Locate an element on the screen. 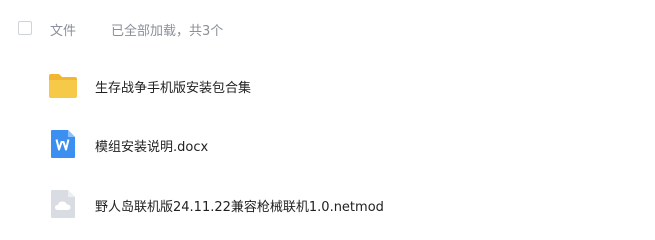  cloud-file-icon is located at coordinates (63, 204).